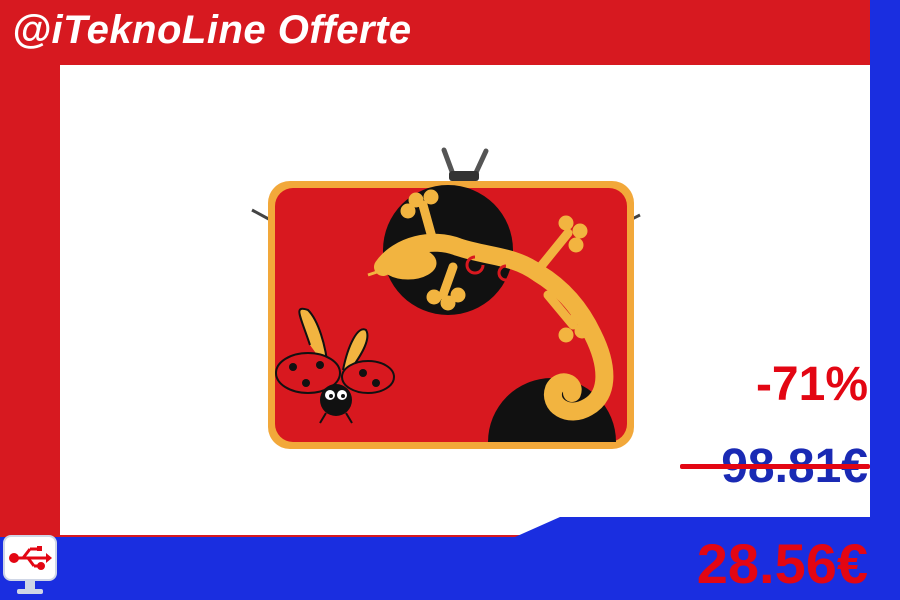 The height and width of the screenshot is (600, 900). Describe the element at coordinates (30, 564) in the screenshot. I see `usb-monitor-icon` at that location.